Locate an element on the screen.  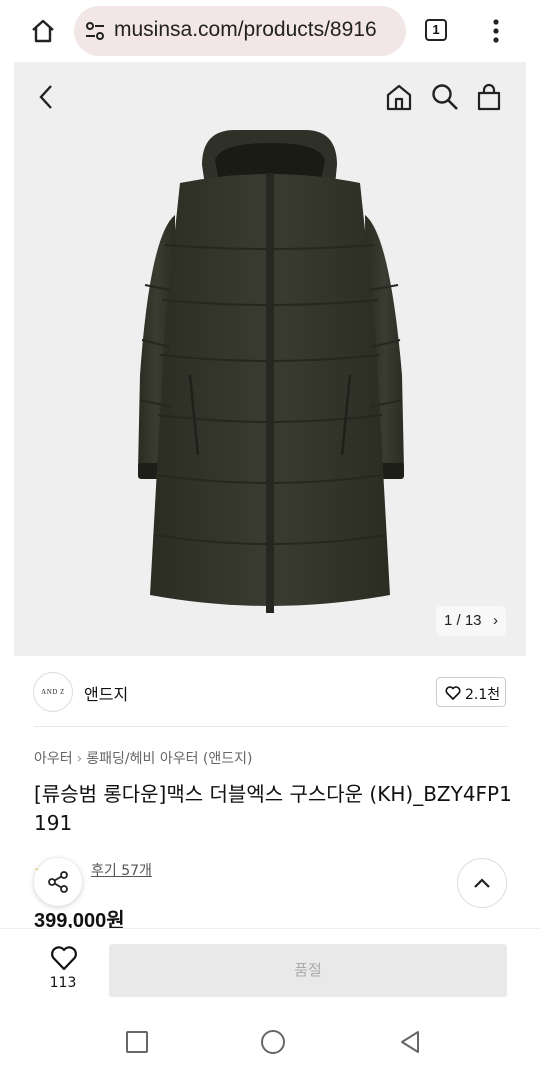
brand-like-count: 2.1천 is located at coordinates (483, 695).